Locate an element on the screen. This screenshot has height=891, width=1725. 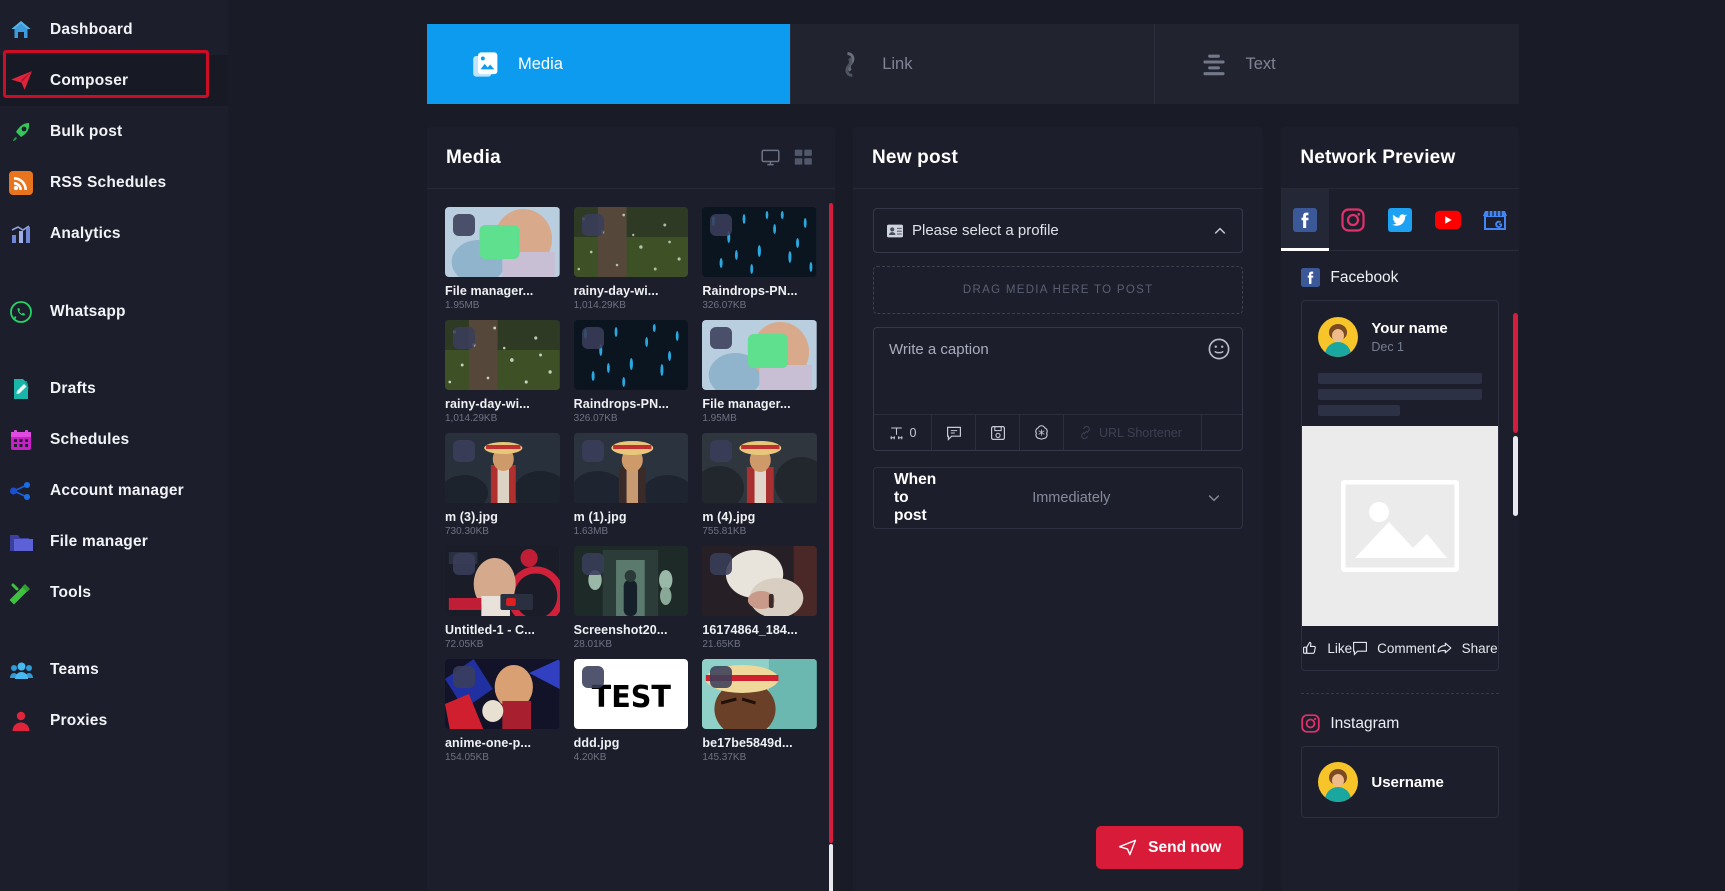
social-tab-instagram is located at coordinates (1352, 219).